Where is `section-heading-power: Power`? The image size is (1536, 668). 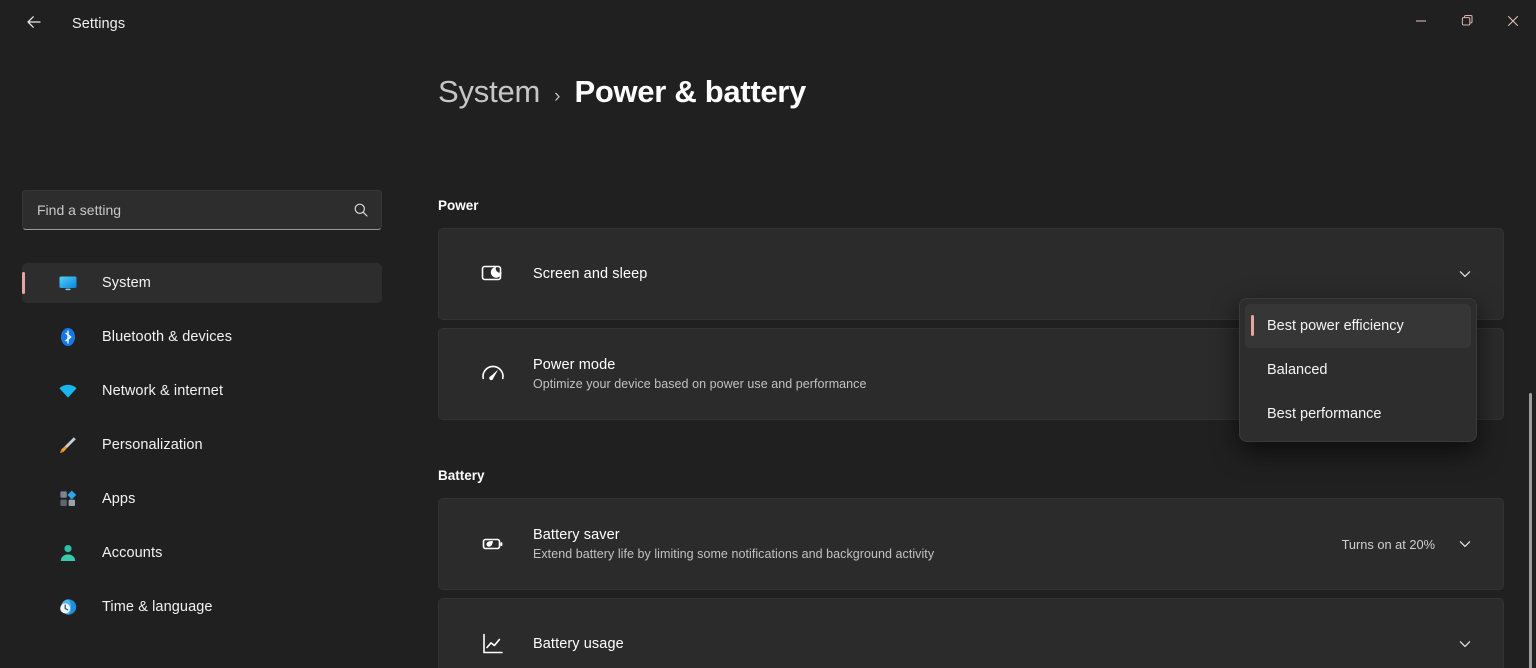 section-heading-power: Power is located at coordinates (458, 205).